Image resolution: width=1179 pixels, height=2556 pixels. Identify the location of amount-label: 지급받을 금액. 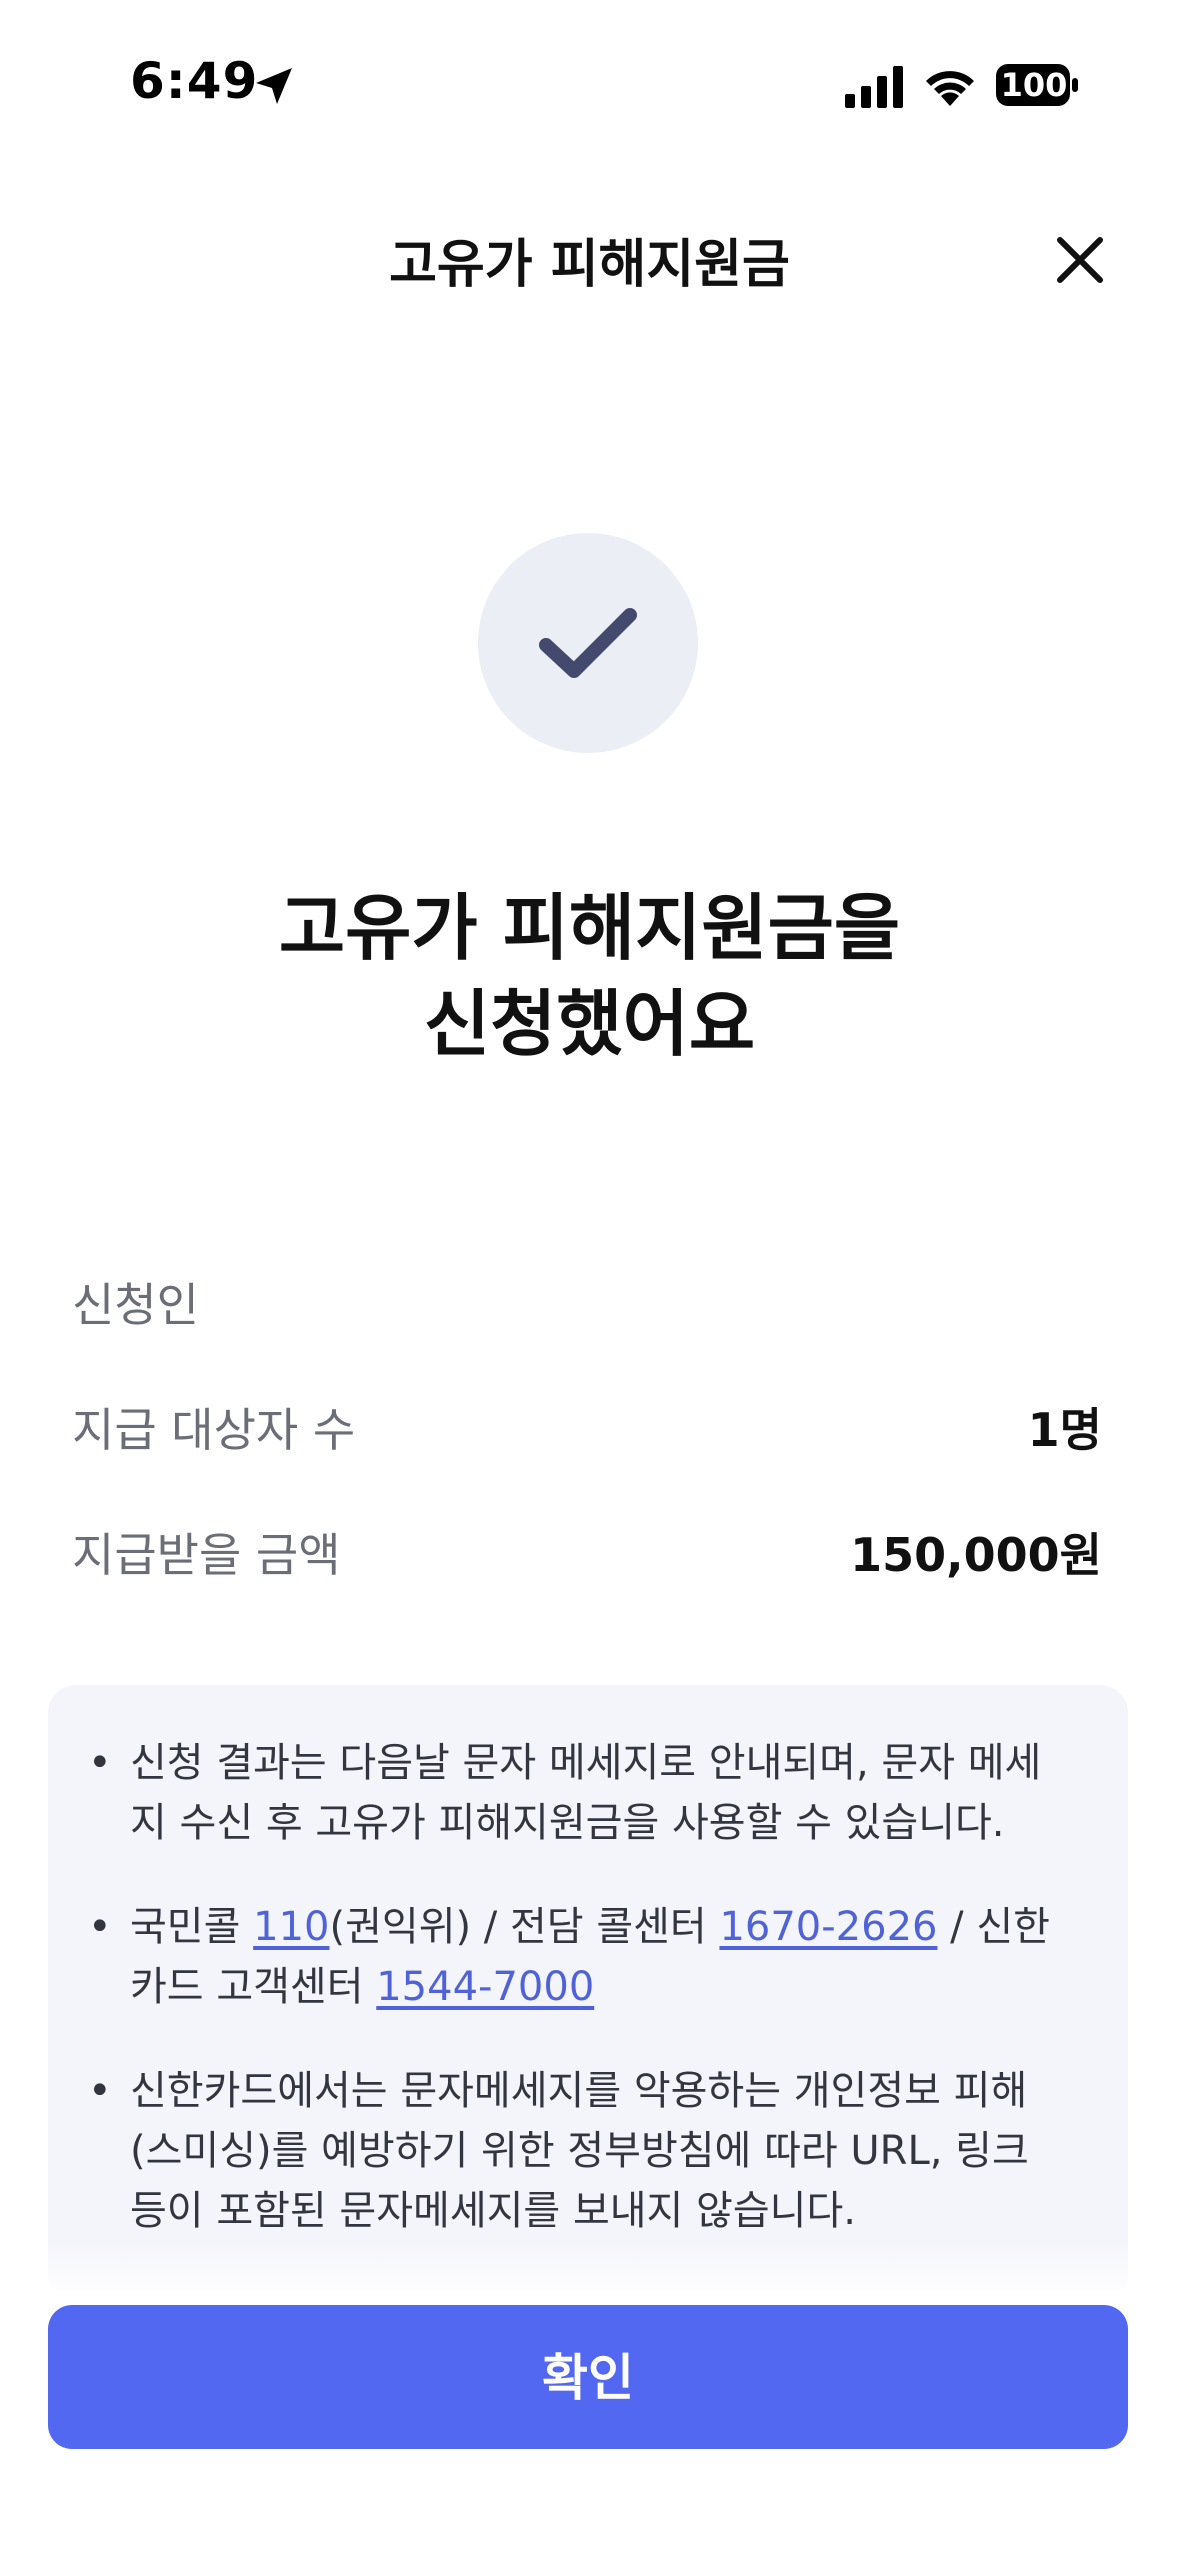
(206, 1555).